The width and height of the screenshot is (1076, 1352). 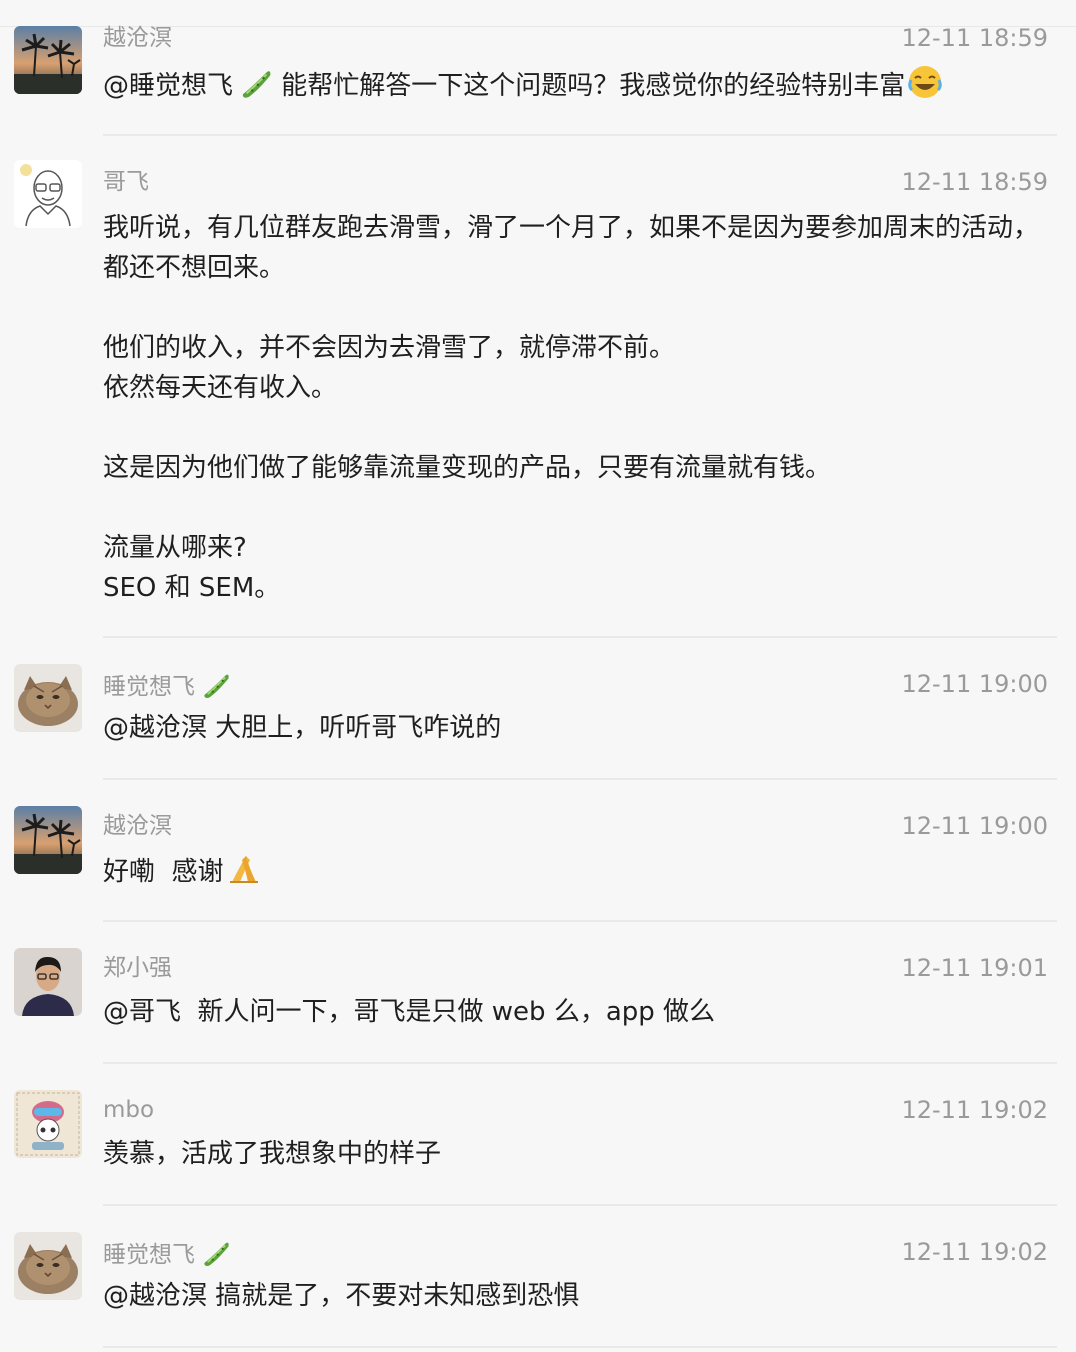 What do you see at coordinates (580, 1154) in the screenshot?
I see `message-body: 羡慕，活成了我想象中的样子` at bounding box center [580, 1154].